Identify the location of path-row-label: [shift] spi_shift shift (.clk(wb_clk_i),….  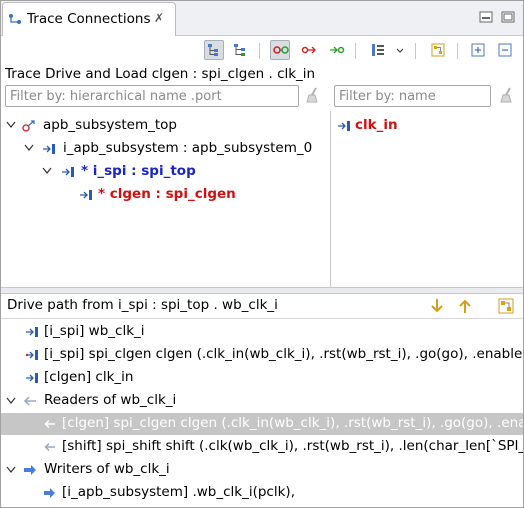
(292, 446).